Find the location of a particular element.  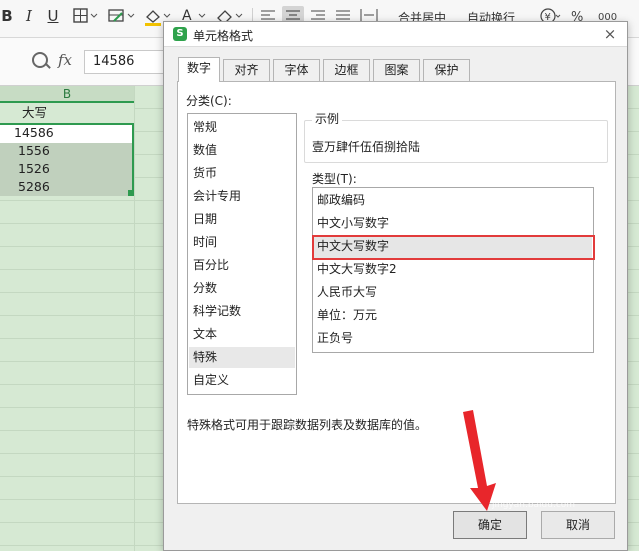

border-button is located at coordinates (85, 16).